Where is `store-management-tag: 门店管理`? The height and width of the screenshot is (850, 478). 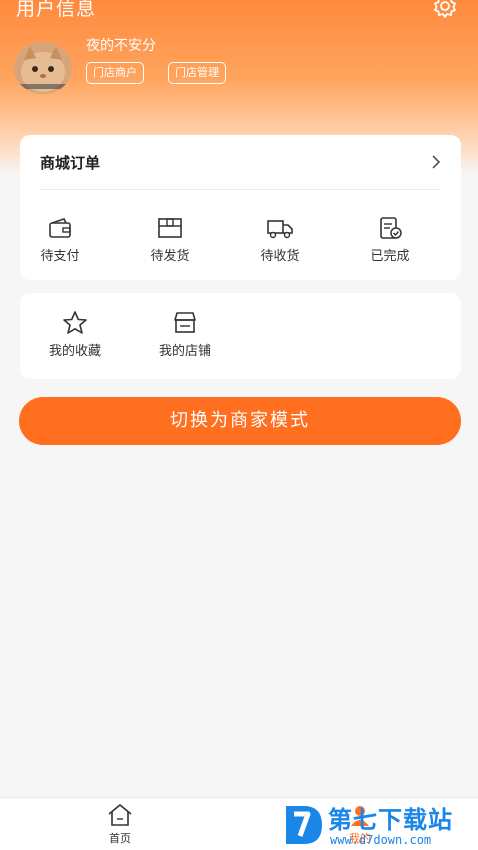 store-management-tag: 门店管理 is located at coordinates (197, 73).